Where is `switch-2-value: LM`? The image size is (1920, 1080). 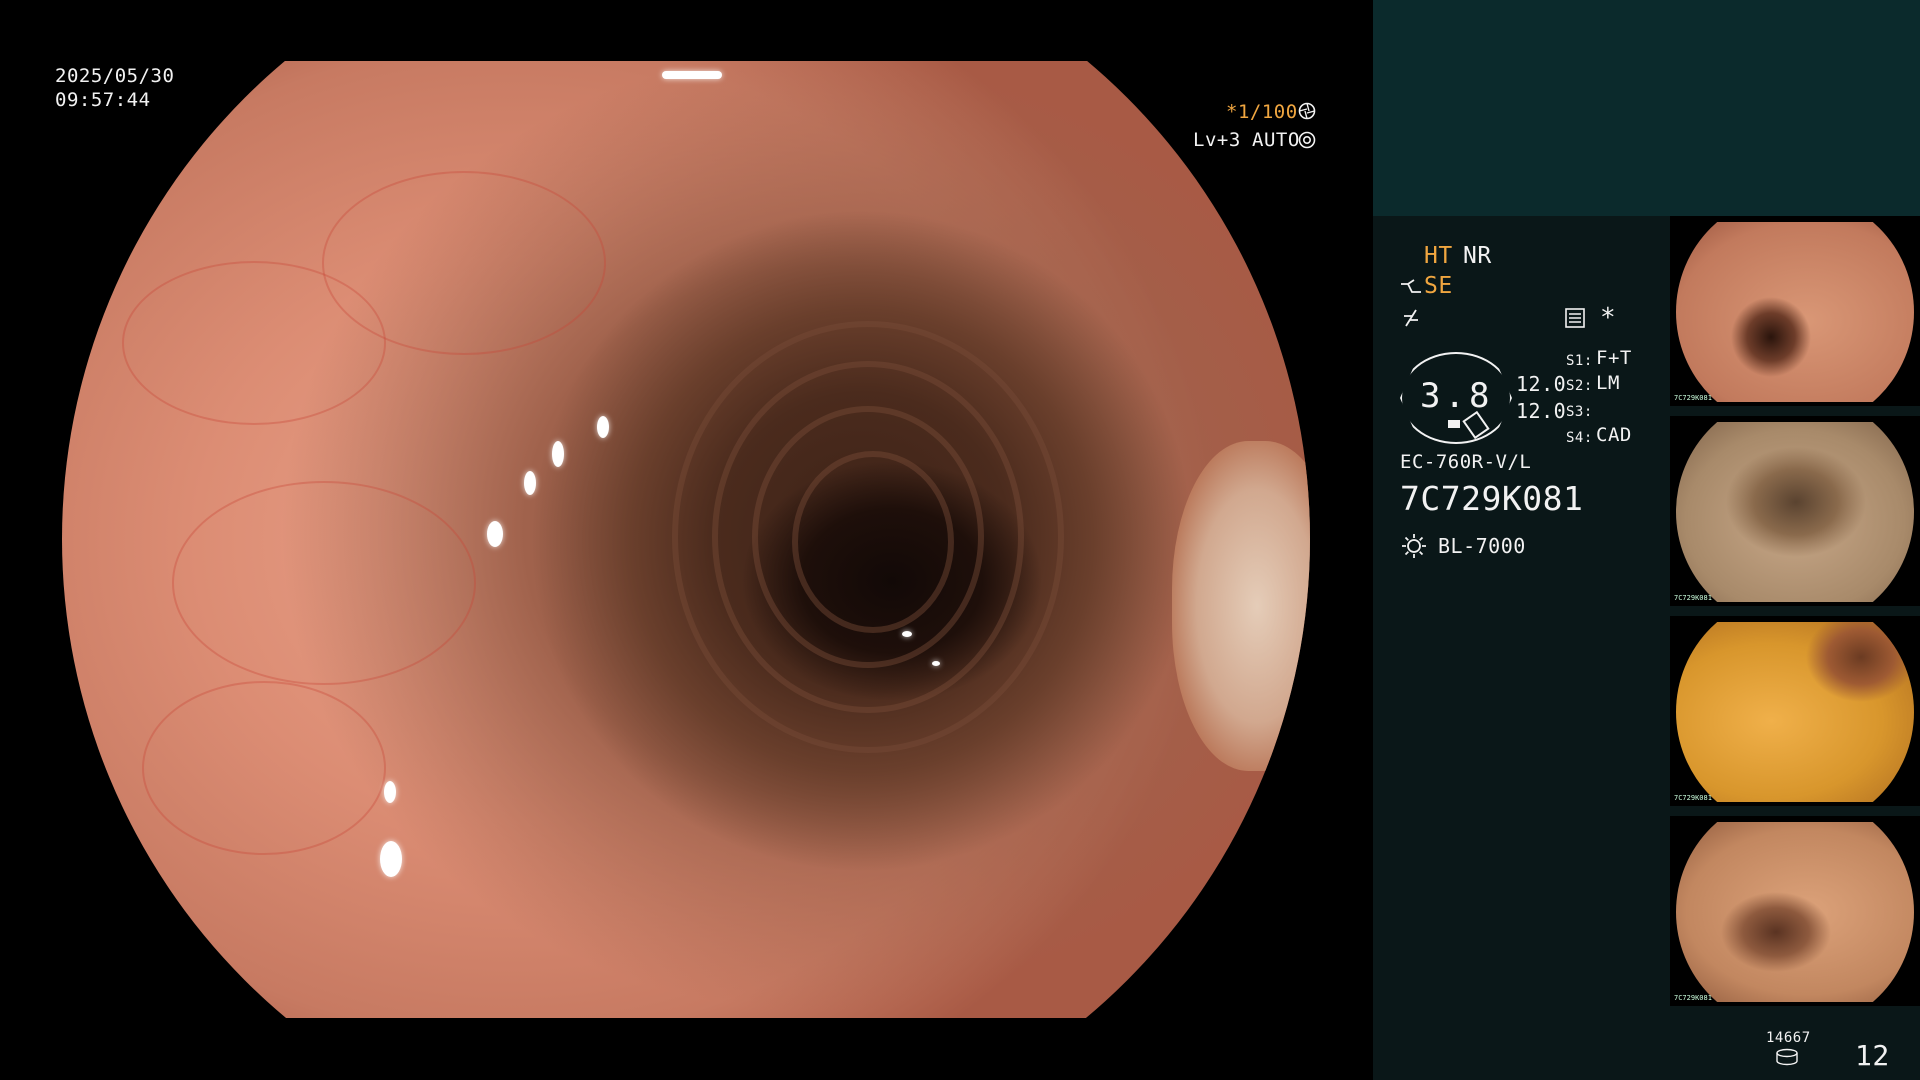 switch-2-value: LM is located at coordinates (1608, 383).